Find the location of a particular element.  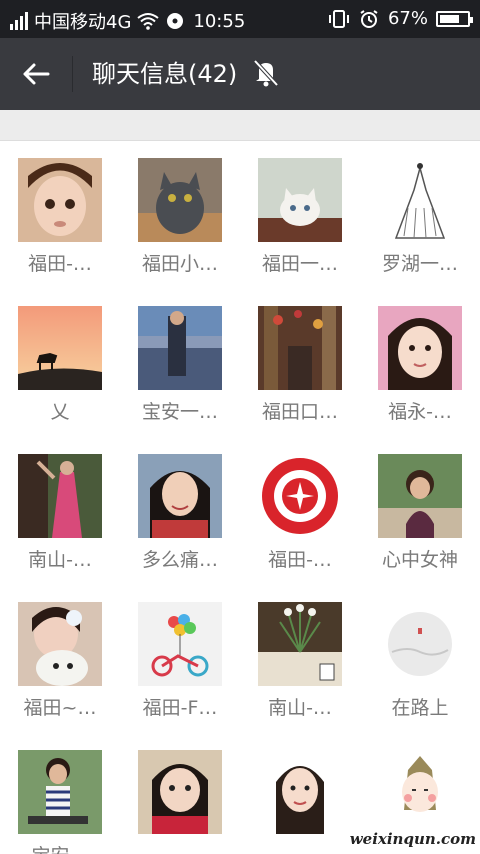

status-bar: 中国移动4G 10:55 67% is located at coordinates (240, 19).